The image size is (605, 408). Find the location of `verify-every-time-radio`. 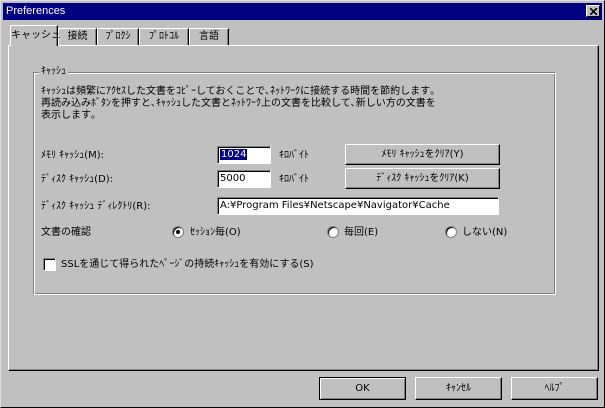

verify-every-time-radio is located at coordinates (333, 232).